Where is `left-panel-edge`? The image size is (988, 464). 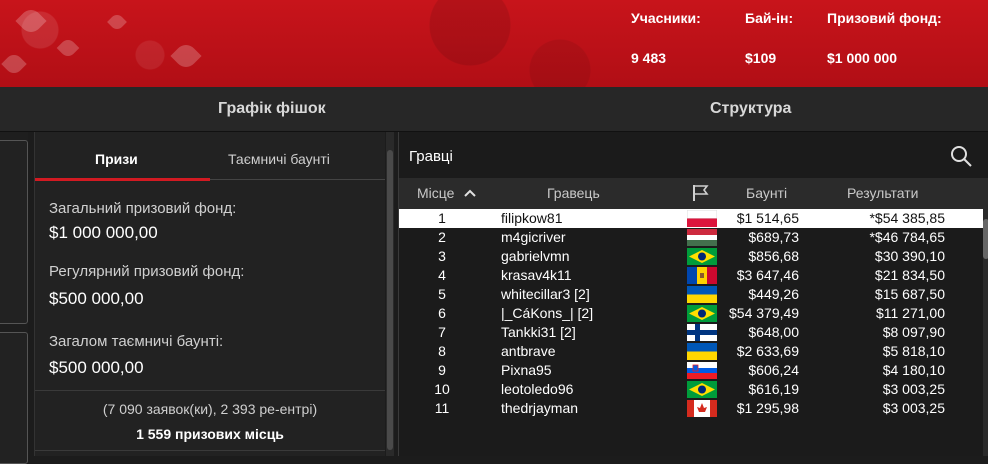
left-panel-edge is located at coordinates (14, 298).